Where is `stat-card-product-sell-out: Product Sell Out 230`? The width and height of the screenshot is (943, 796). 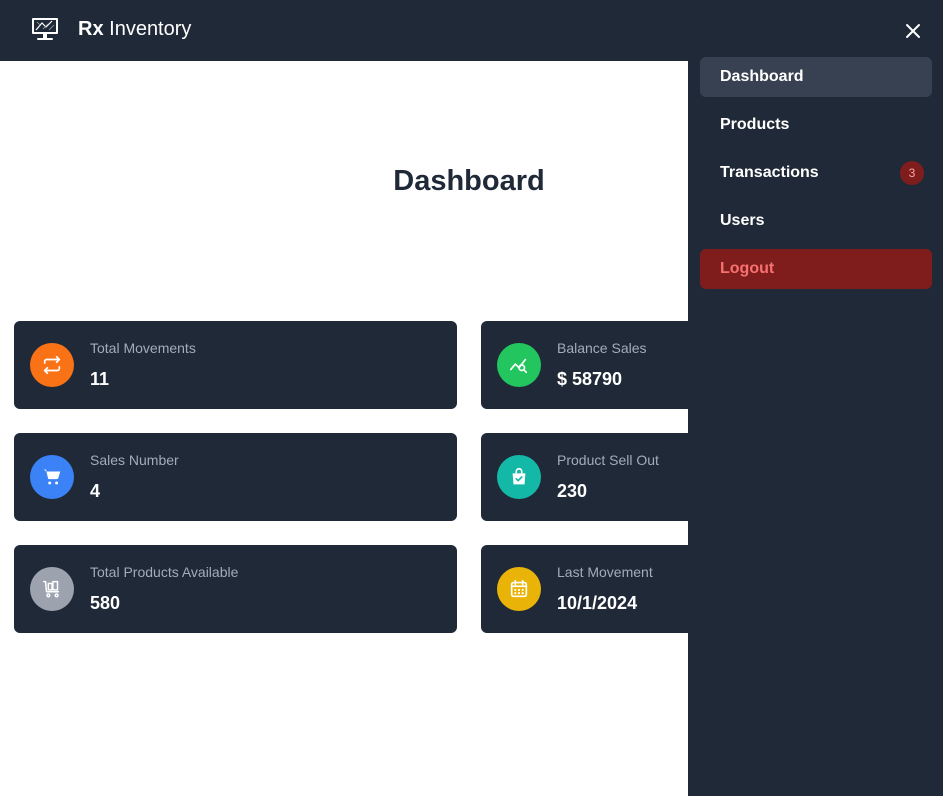 stat-card-product-sell-out: Product Sell Out 230 is located at coordinates (584, 477).